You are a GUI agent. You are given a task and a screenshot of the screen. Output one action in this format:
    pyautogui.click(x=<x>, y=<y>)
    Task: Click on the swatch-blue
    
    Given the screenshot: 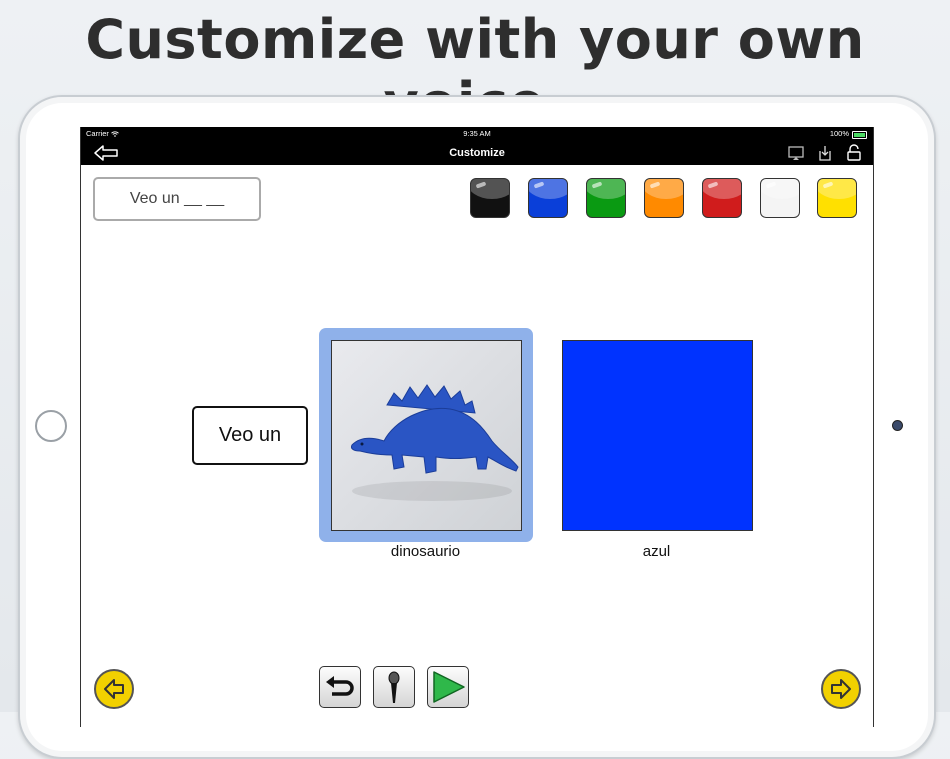 What is the action you would take?
    pyautogui.click(x=548, y=198)
    